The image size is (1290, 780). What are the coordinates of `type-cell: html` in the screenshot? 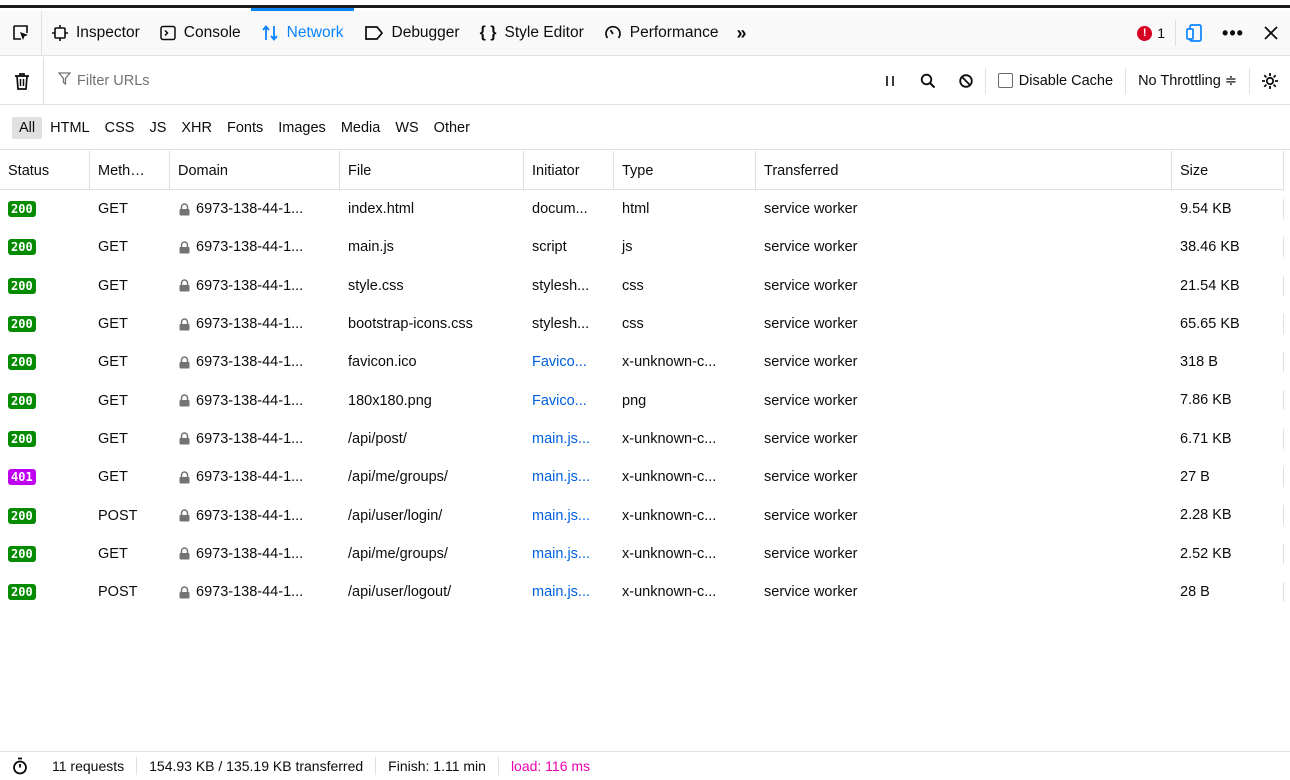 It's located at (636, 209).